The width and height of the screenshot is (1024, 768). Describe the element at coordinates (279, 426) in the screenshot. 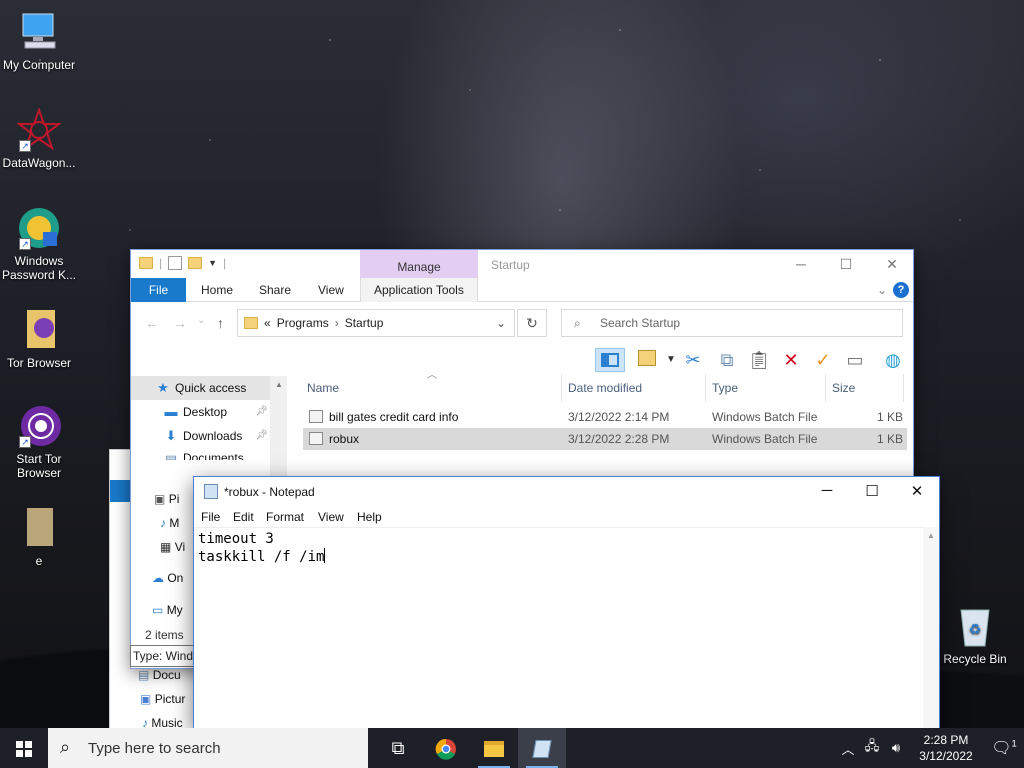

I see `nav-scrollbar: ▲` at that location.